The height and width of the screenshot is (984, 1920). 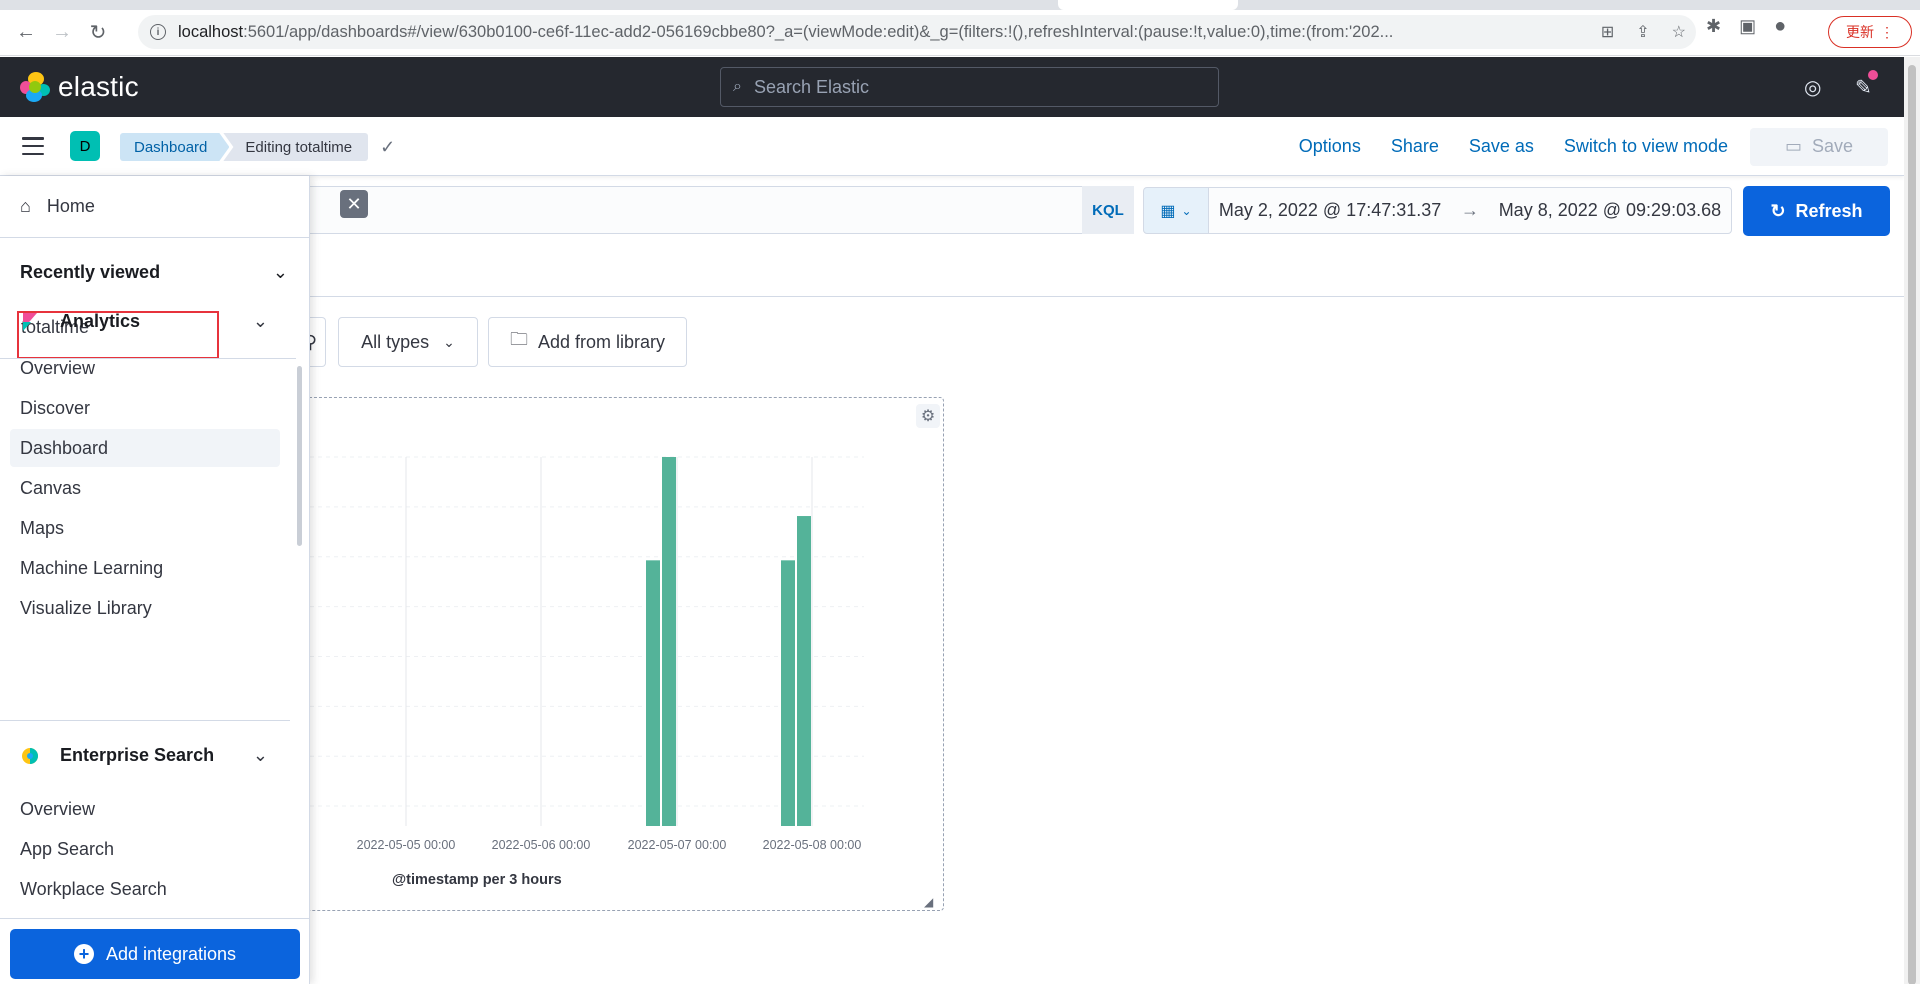 What do you see at coordinates (145, 488) in the screenshot?
I see `nav-item-canvas: Canvas` at bounding box center [145, 488].